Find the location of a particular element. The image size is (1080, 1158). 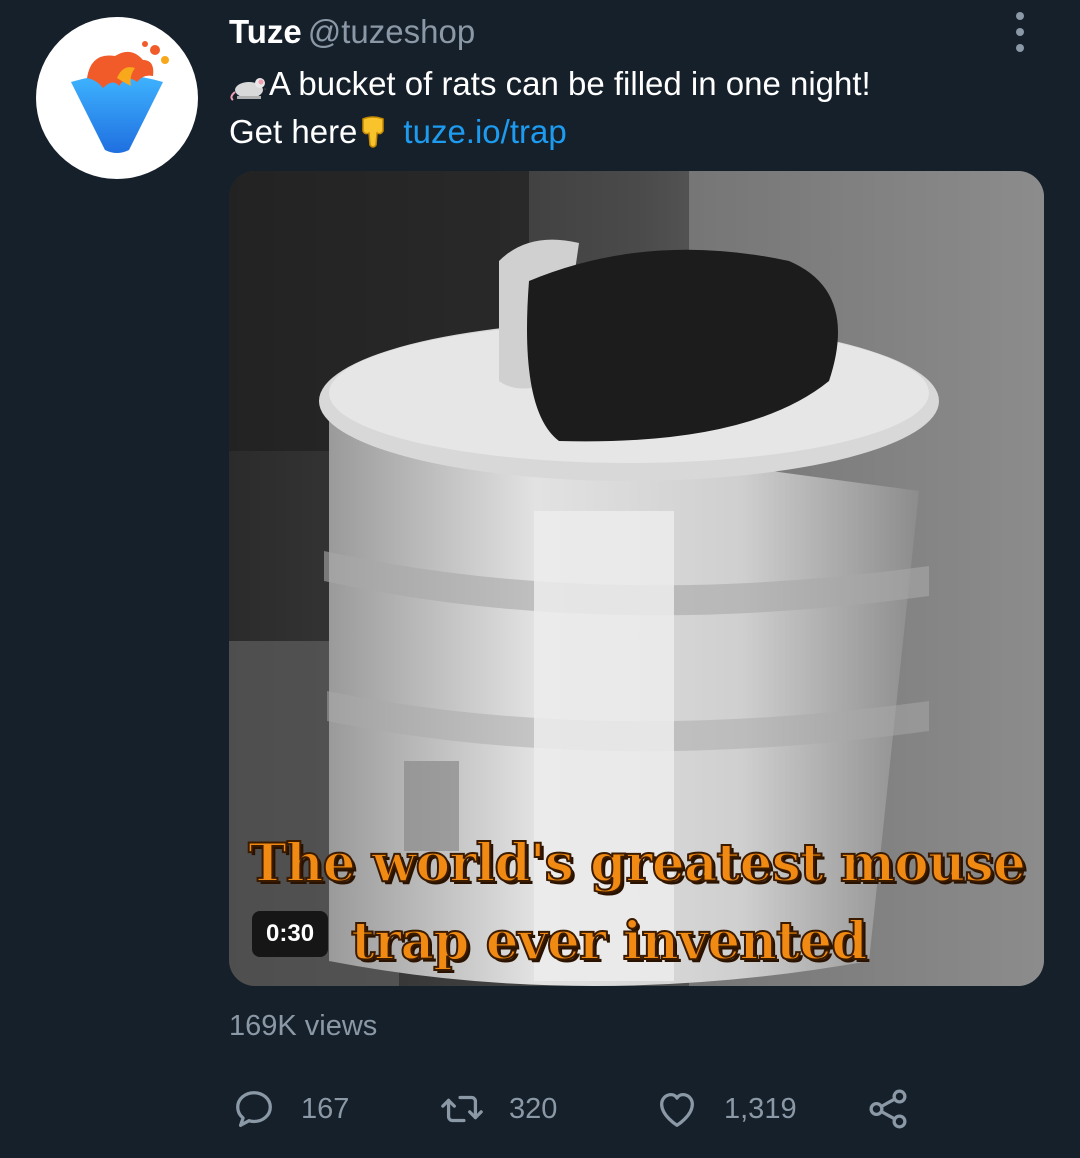

retweet-button: 320 is located at coordinates (498, 1109).